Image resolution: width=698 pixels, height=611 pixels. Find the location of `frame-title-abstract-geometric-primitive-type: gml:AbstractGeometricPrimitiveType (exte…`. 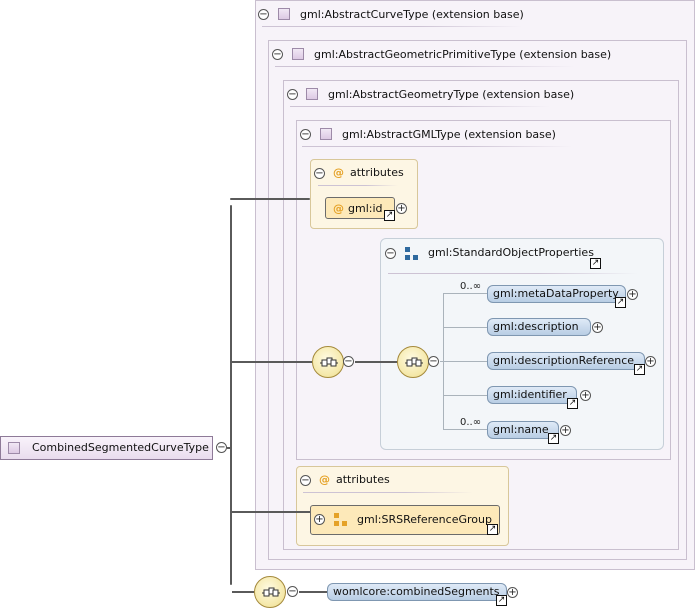

frame-title-abstract-geometric-primitive-type: gml:AbstractGeometricPrimitiveType (exte… is located at coordinates (463, 54).